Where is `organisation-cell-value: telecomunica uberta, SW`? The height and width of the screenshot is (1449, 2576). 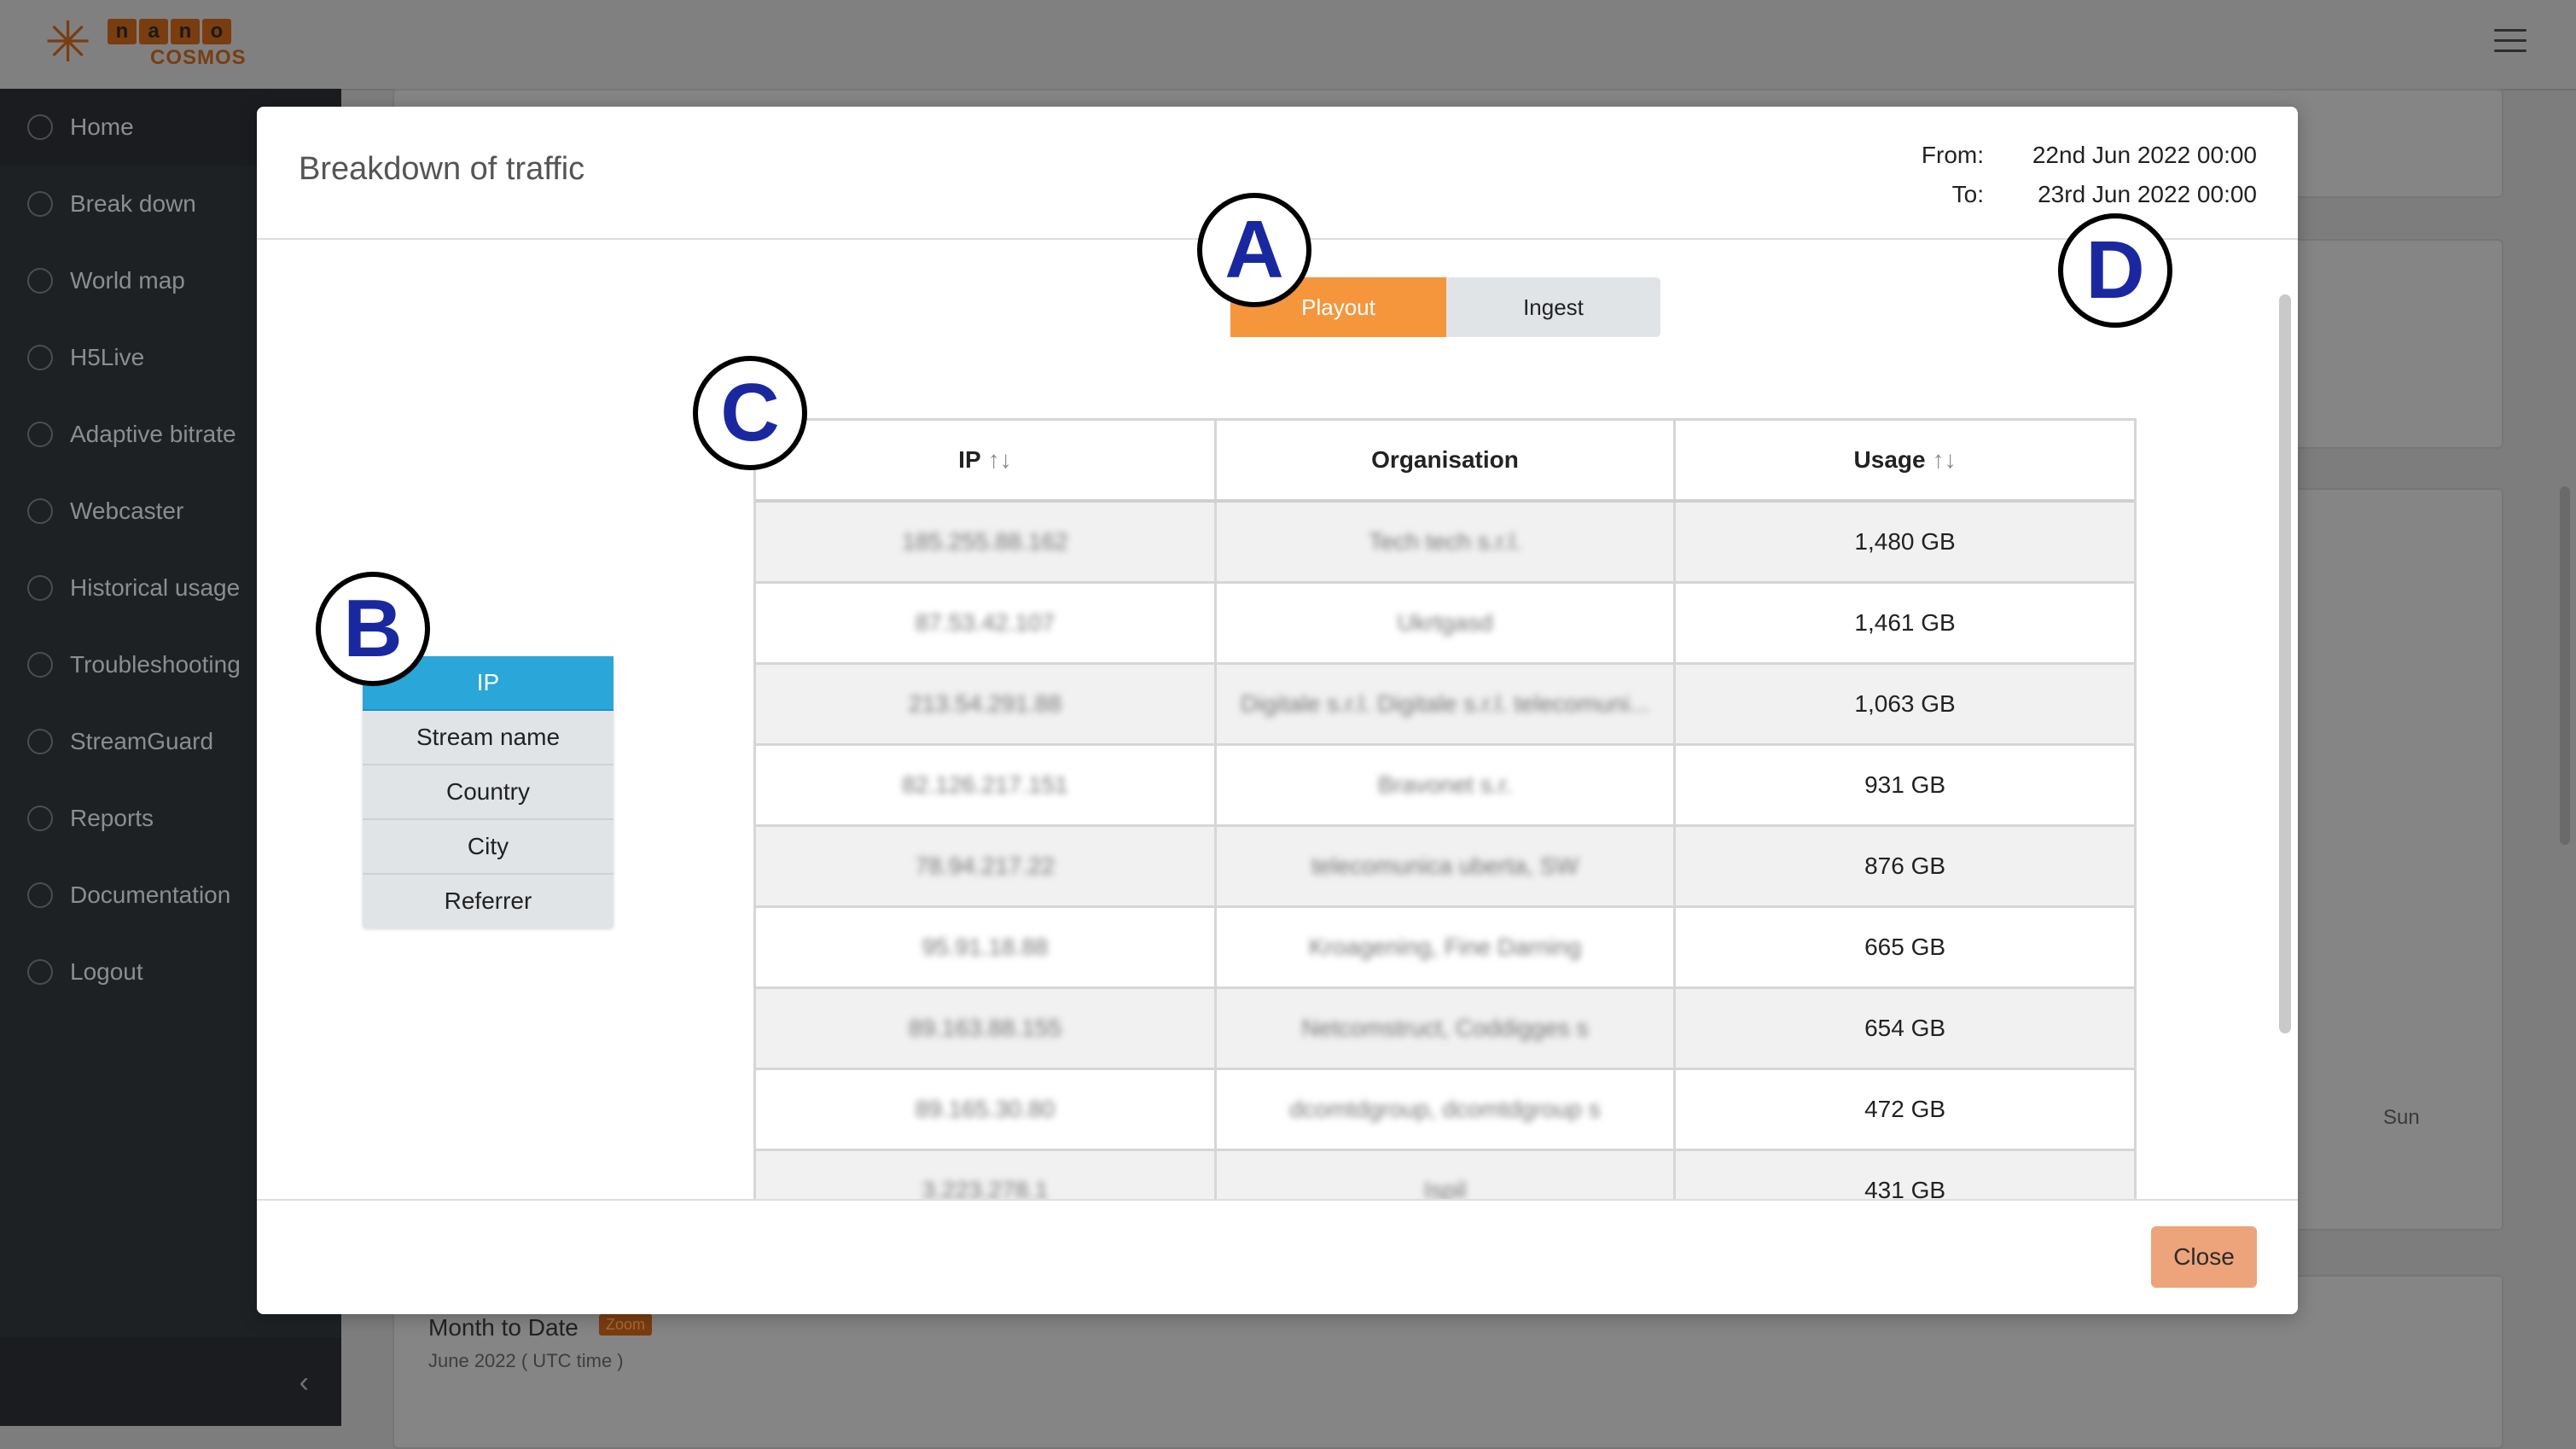 organisation-cell-value: telecomunica uberta, SW is located at coordinates (1445, 866).